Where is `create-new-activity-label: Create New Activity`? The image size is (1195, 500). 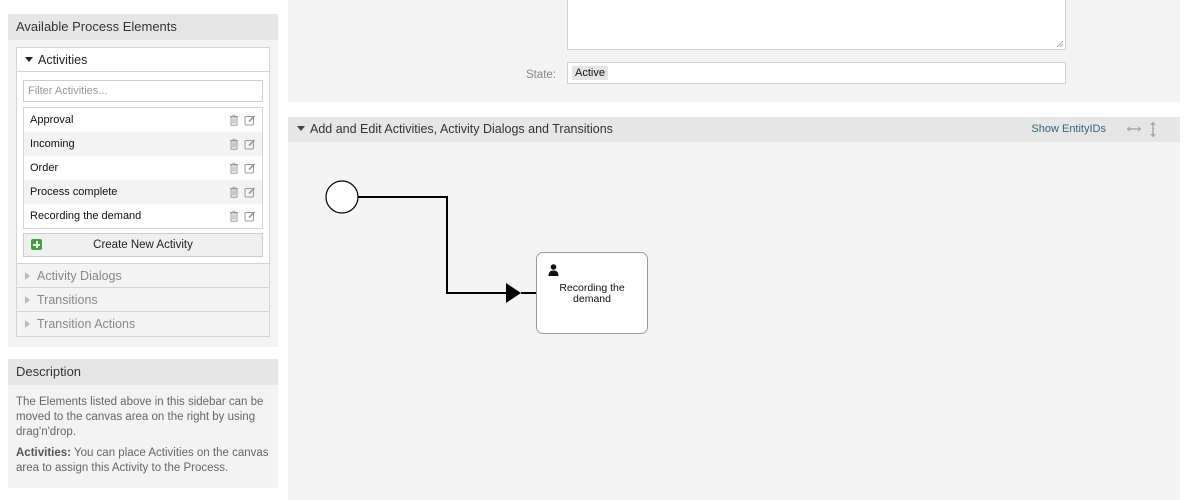
create-new-activity-label: Create New Activity is located at coordinates (143, 245).